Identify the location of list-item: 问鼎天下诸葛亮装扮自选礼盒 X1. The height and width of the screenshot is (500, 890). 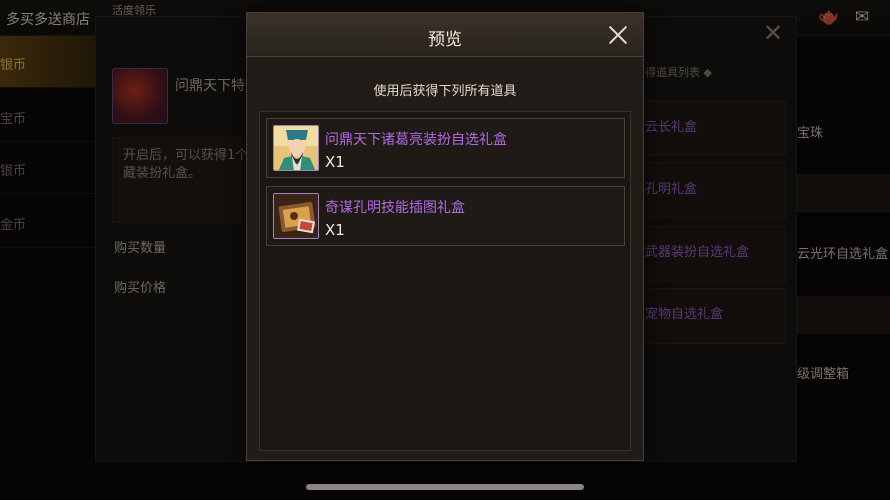
(445, 148).